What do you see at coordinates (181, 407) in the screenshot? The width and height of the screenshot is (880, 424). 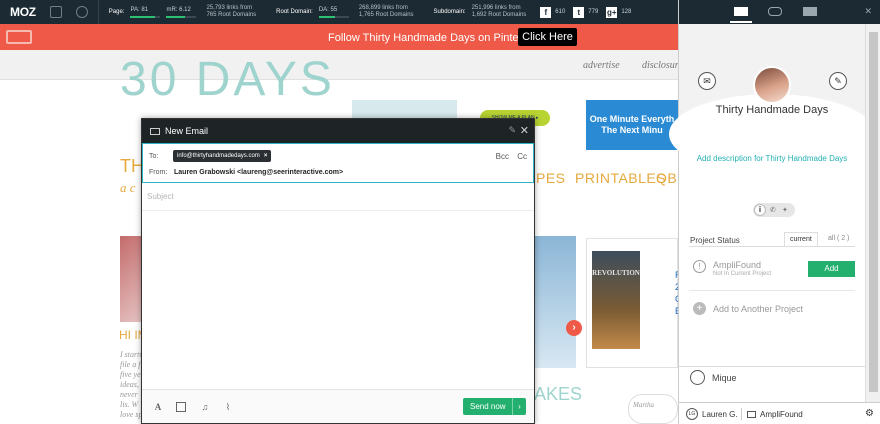 I see `template-icon` at bounding box center [181, 407].